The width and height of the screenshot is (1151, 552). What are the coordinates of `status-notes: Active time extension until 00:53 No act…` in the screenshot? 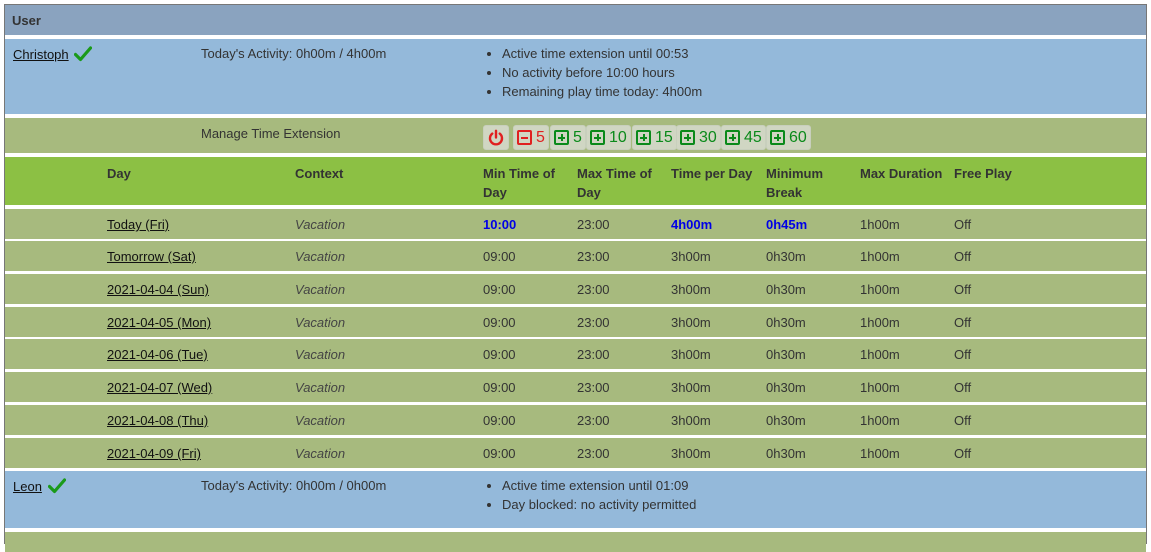 It's located at (593, 72).